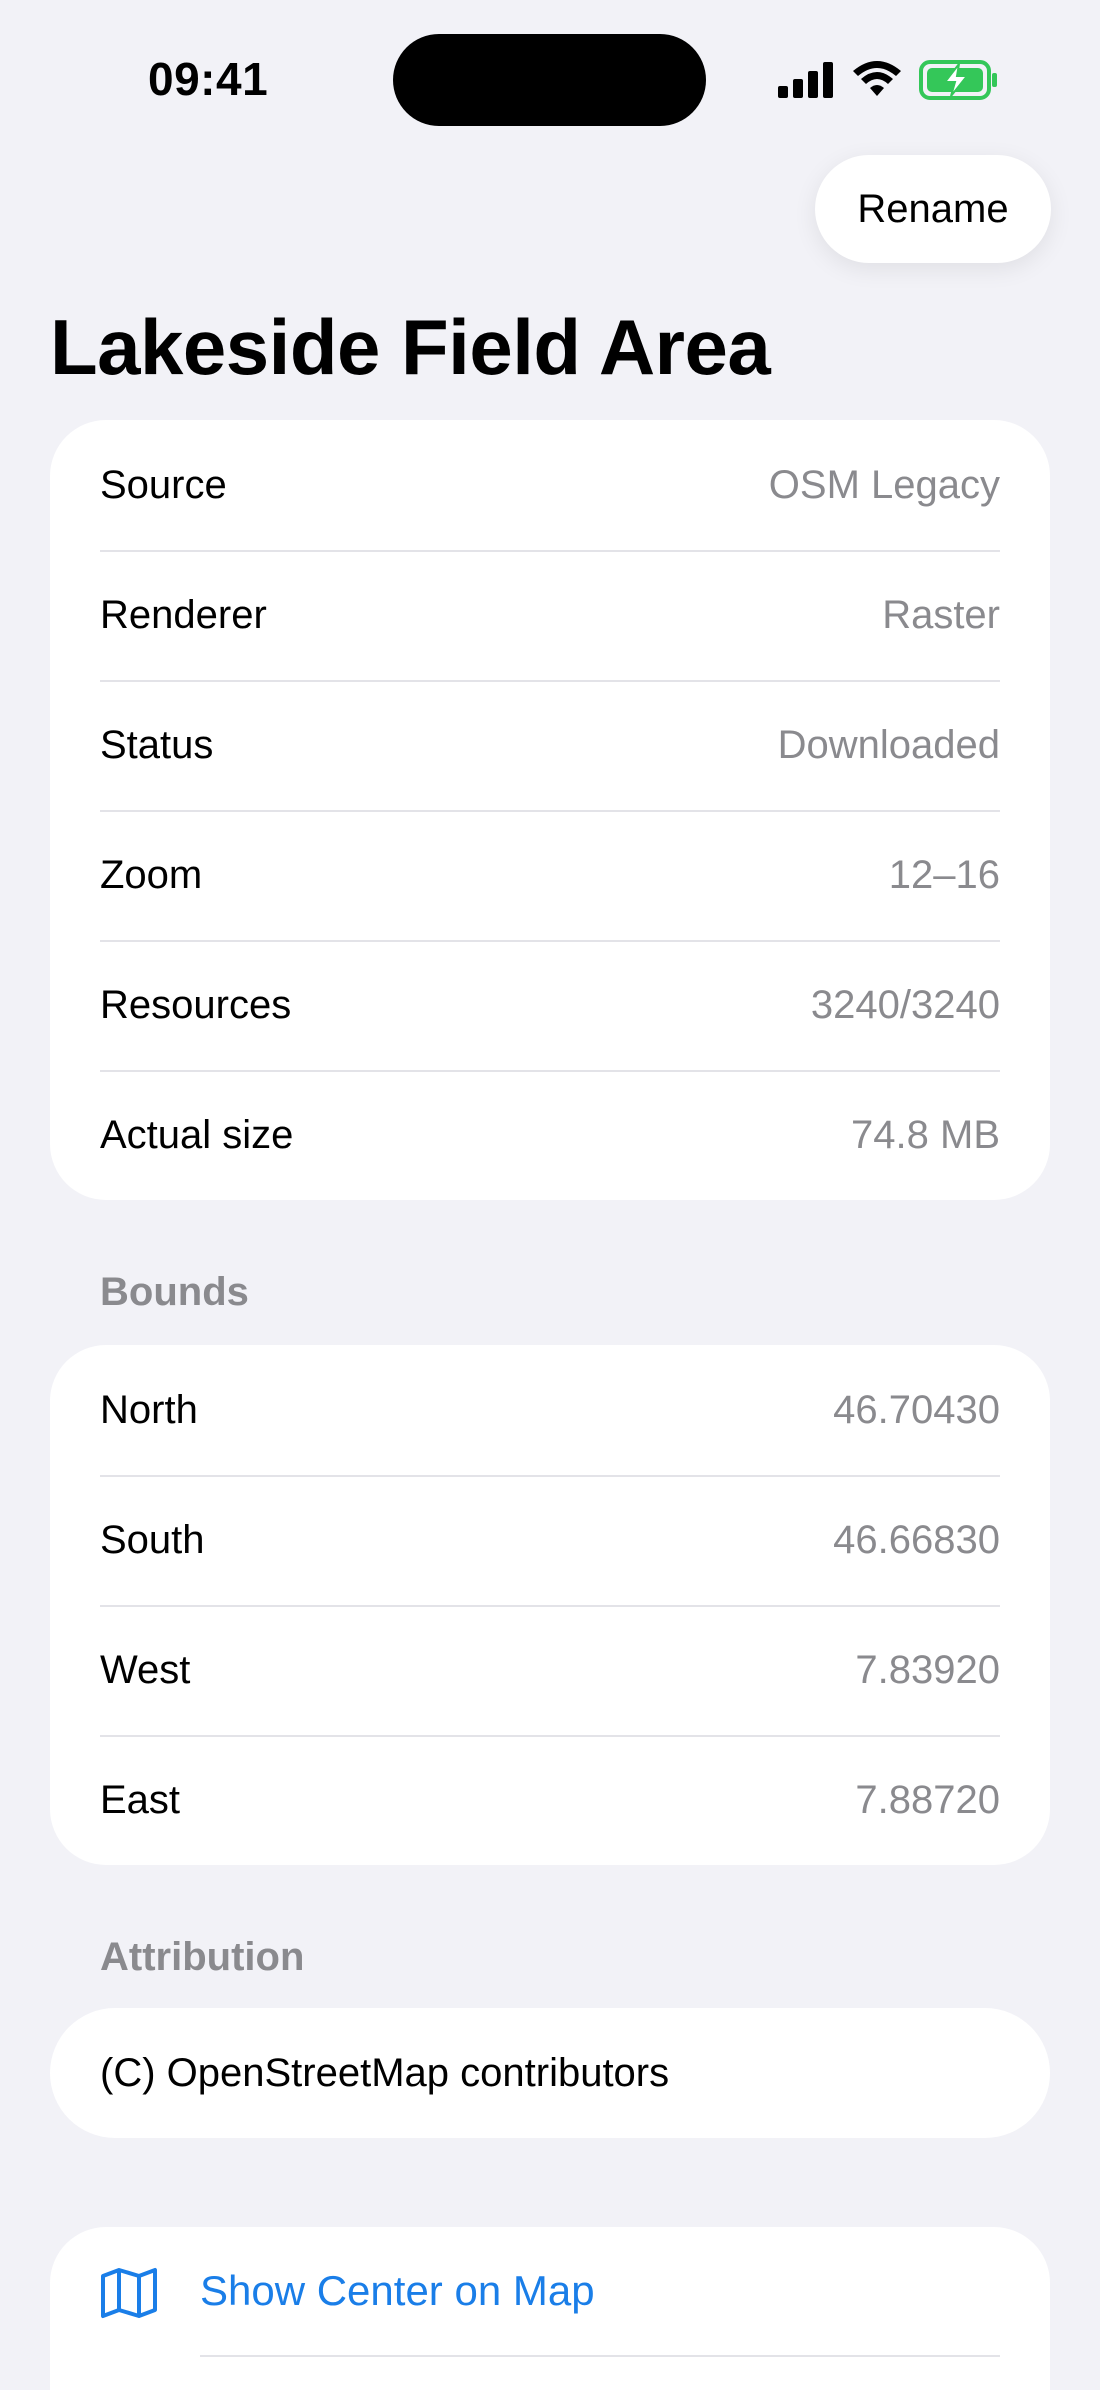 The height and width of the screenshot is (2390, 1100). I want to click on detail-row-status: Status Downloaded, so click(550, 745).